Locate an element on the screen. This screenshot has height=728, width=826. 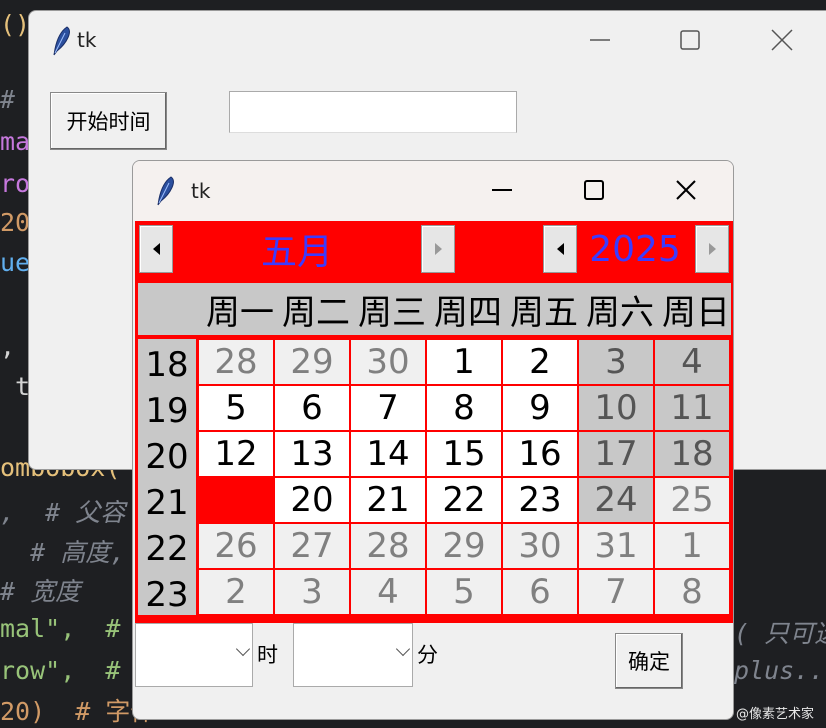
day-cell: 13 is located at coordinates (312, 454).